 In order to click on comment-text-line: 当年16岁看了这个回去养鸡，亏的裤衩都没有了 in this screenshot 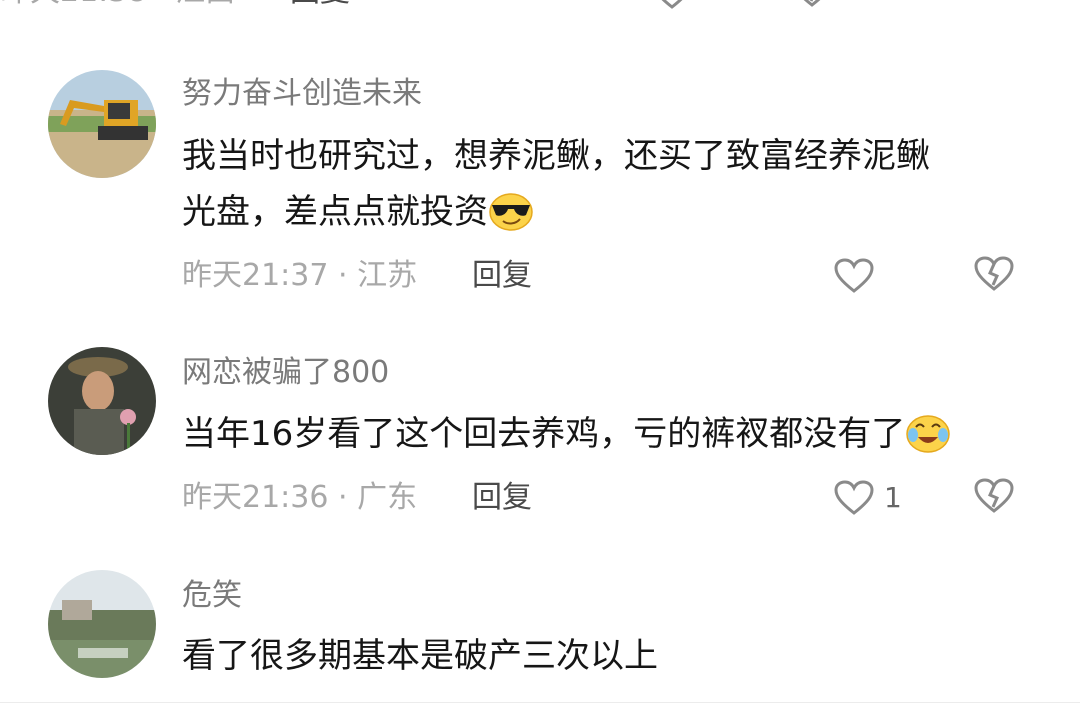, I will do `click(612, 434)`.